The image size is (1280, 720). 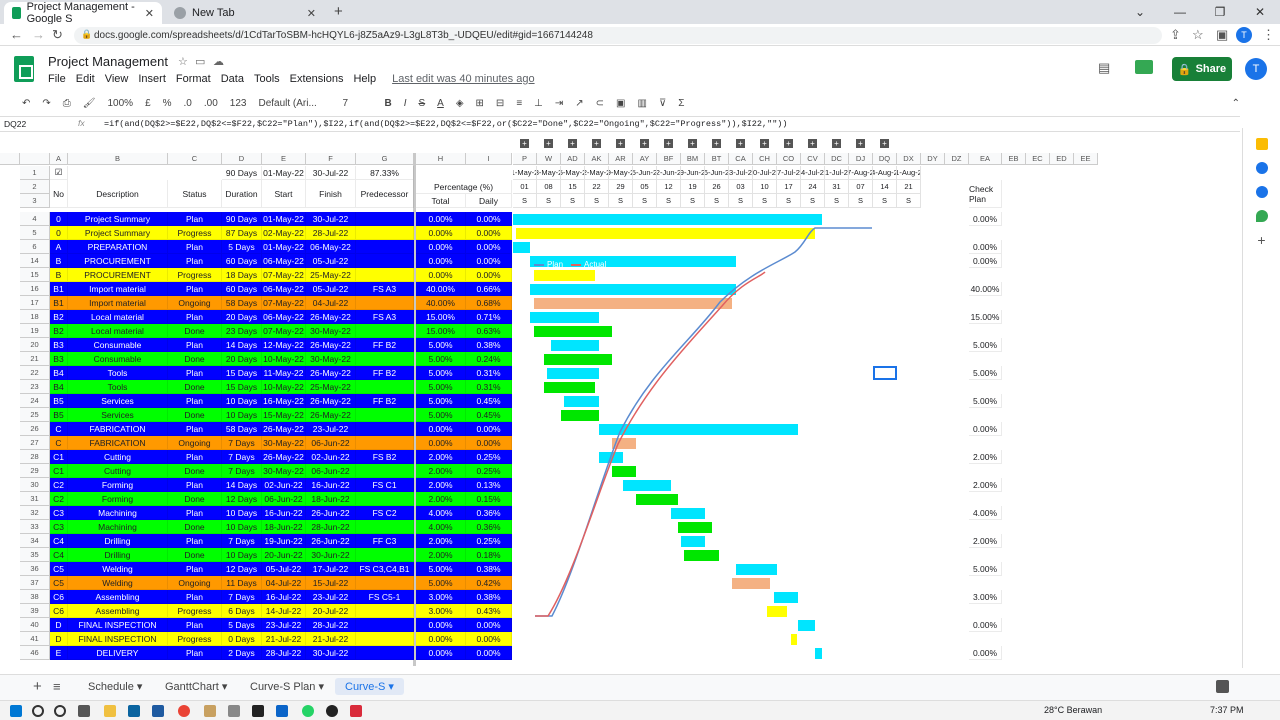 I want to click on column-header-AR: AR, so click(x=621, y=159).